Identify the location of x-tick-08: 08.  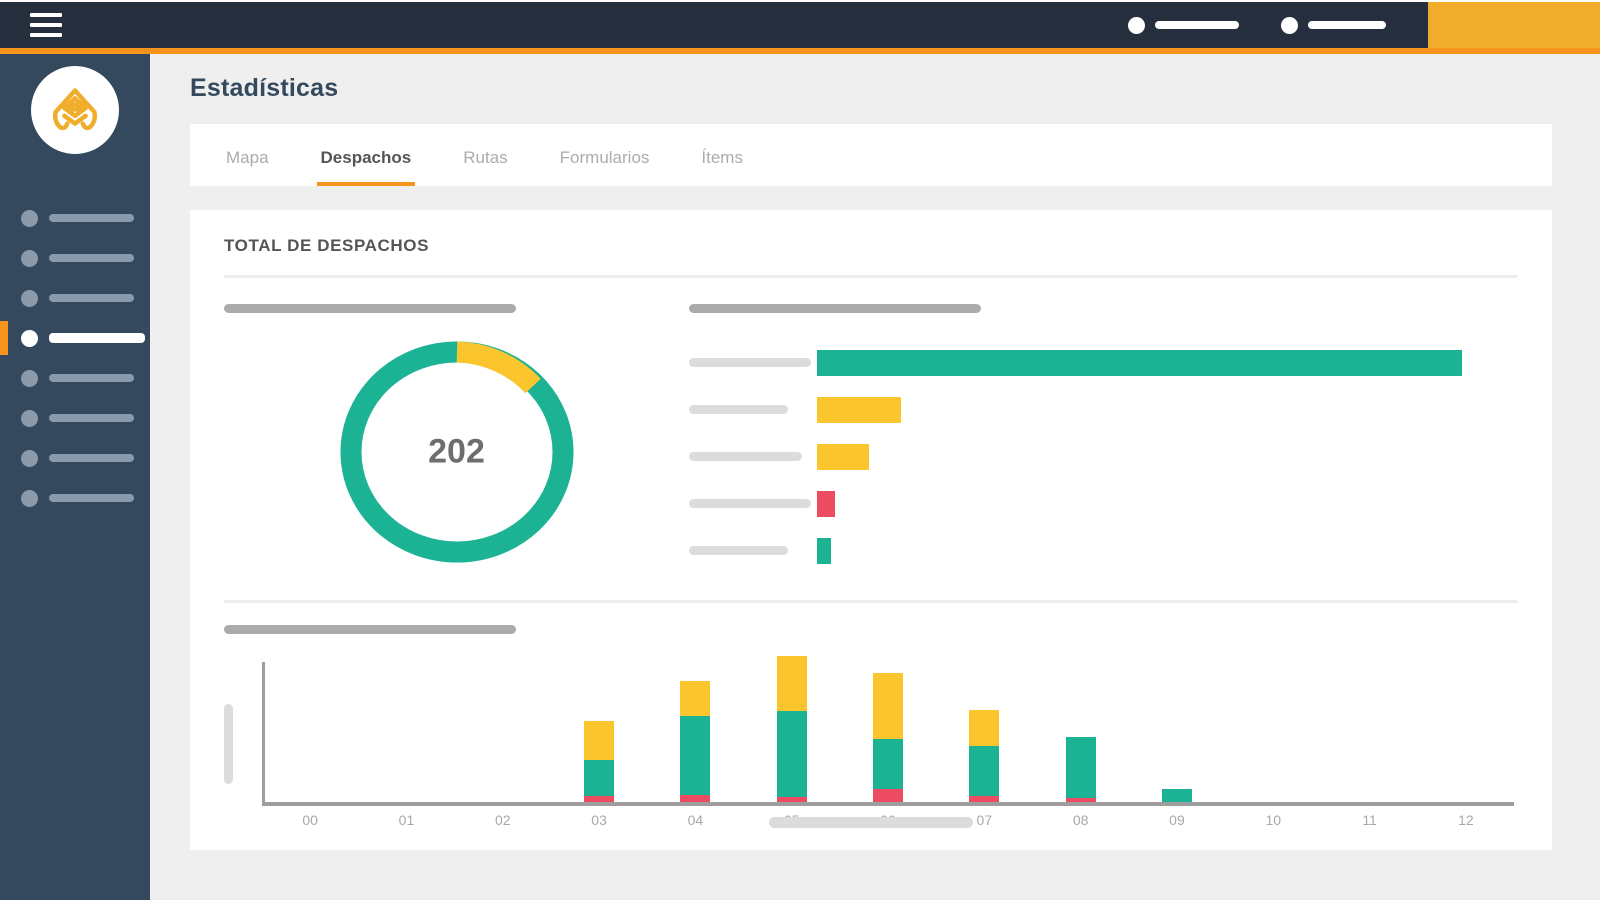
(1080, 820).